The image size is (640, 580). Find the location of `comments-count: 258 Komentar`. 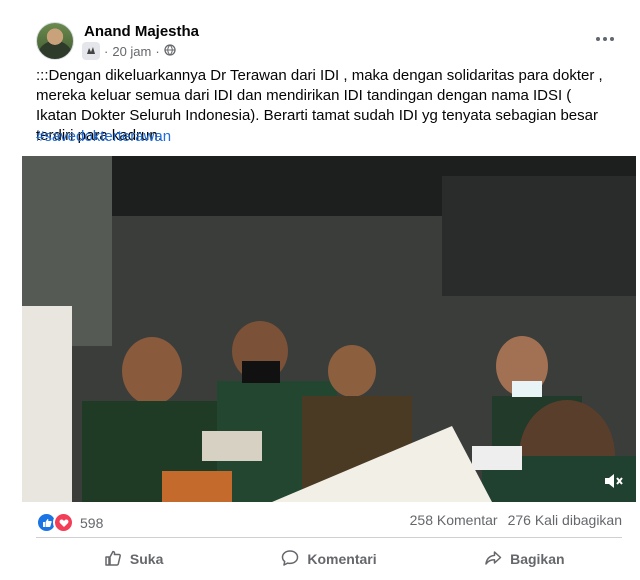

comments-count: 258 Komentar is located at coordinates (454, 520).